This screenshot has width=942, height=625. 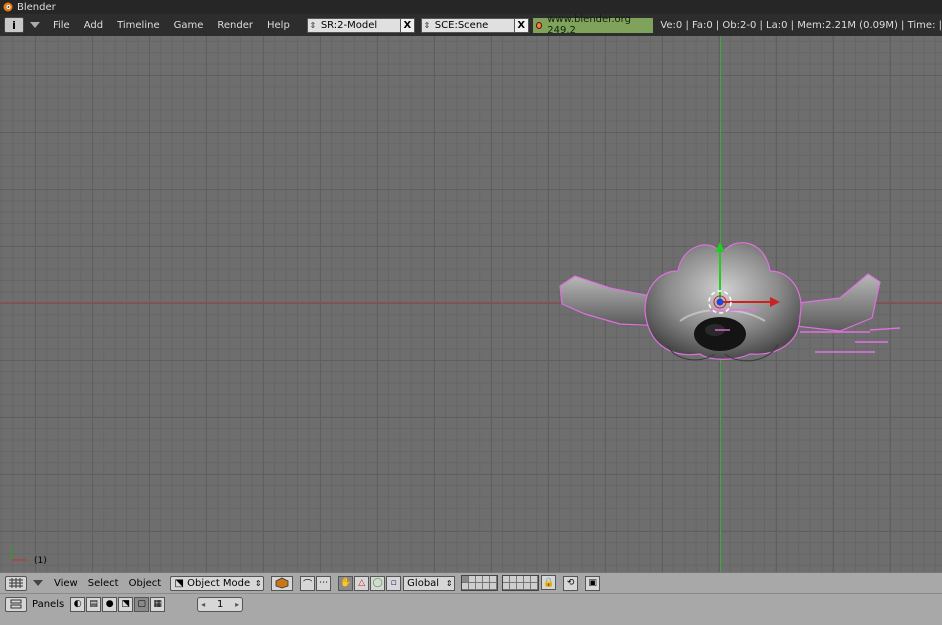 I want to click on link-icon: ⟲, so click(x=571, y=583).